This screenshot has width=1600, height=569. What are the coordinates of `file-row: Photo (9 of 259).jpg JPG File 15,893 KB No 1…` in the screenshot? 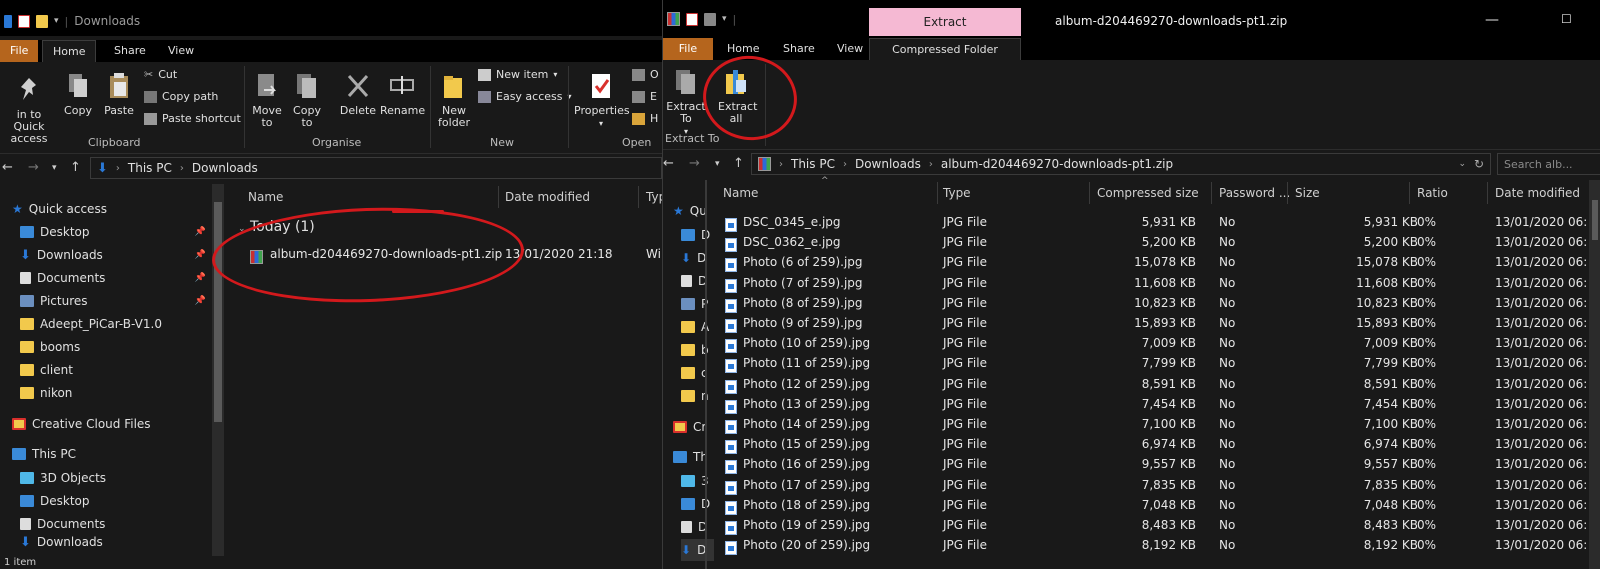 It's located at (1158, 323).